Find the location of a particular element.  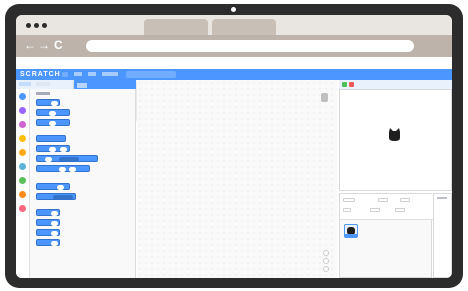

dropdown-item is located at coordinates (82, 85).